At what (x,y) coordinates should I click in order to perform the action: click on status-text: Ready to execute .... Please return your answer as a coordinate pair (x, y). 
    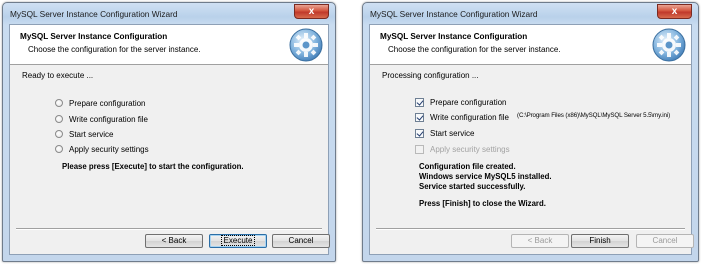
    Looking at the image, I should click on (58, 75).